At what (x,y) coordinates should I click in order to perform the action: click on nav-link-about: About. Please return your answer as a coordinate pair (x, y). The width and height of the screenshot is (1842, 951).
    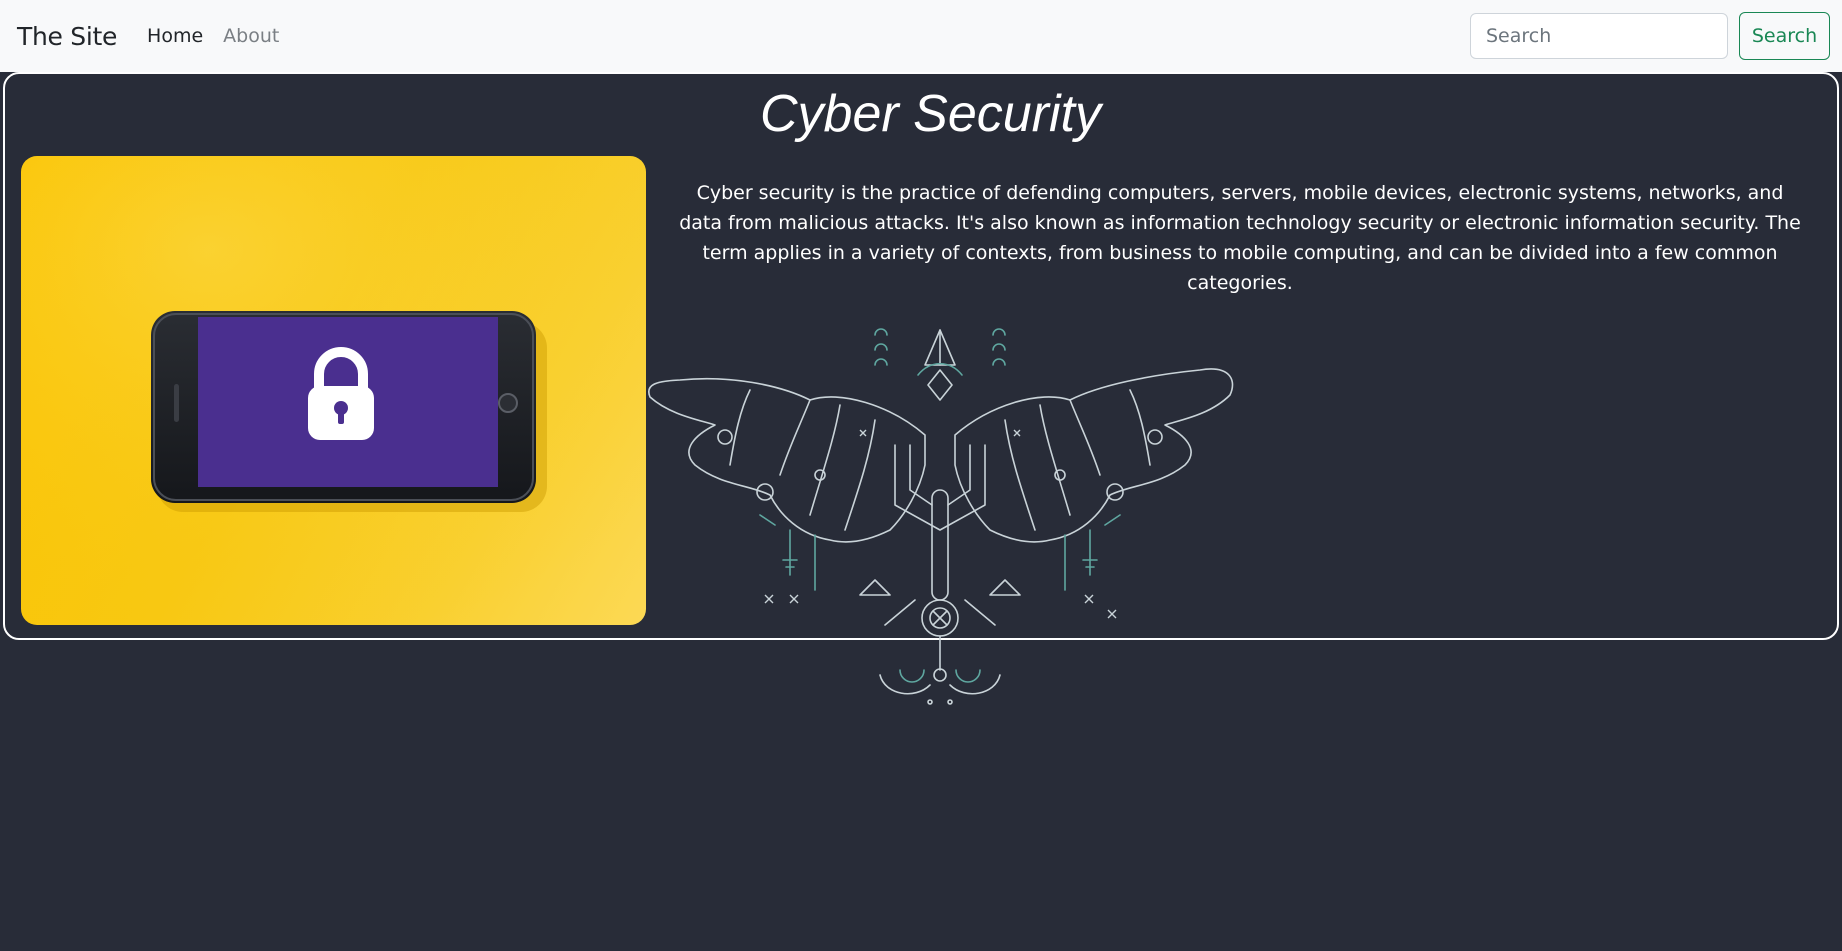
    Looking at the image, I should click on (251, 36).